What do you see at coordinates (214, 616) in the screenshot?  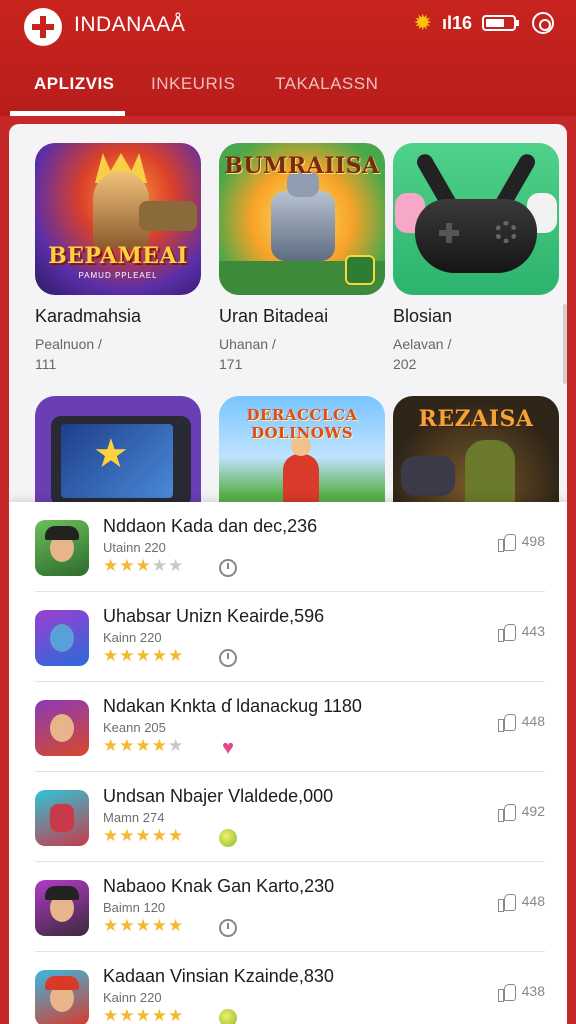 I see `list-item-title: Uhabsar Unizn Keairde,596` at bounding box center [214, 616].